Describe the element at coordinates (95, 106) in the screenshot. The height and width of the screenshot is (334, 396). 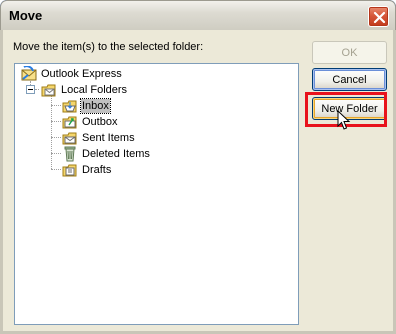
I see `tree-node-label: Inbox` at that location.